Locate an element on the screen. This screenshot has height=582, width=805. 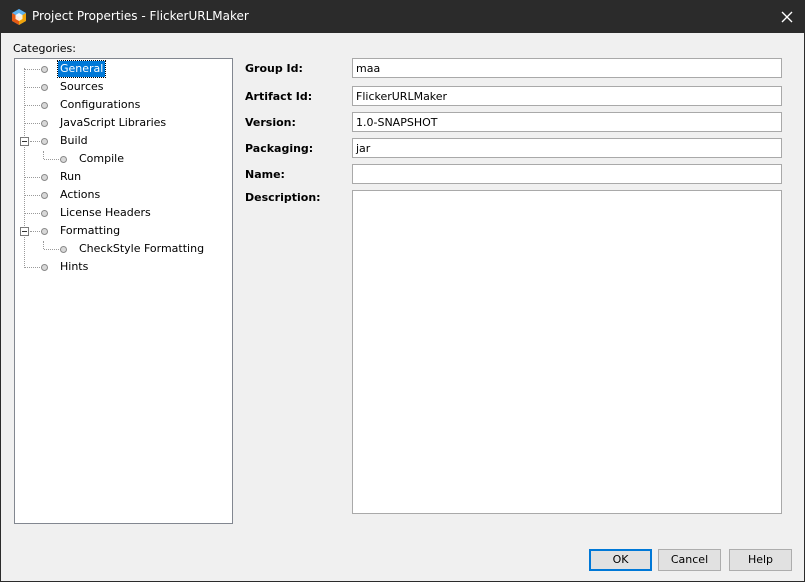
tree-item-license-headers: License Headers is located at coordinates (105, 213).